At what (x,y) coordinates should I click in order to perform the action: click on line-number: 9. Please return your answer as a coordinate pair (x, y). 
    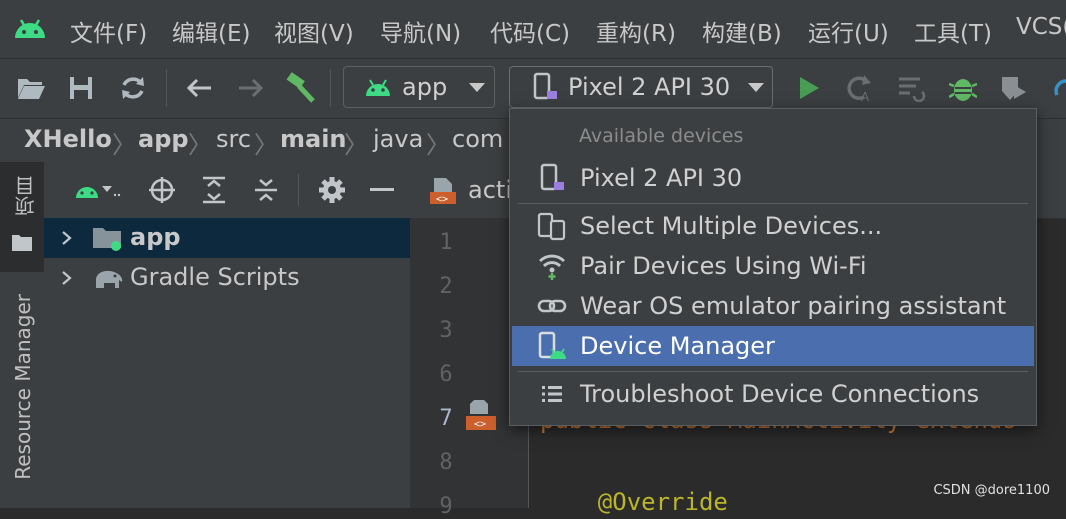
    Looking at the image, I should click on (446, 506).